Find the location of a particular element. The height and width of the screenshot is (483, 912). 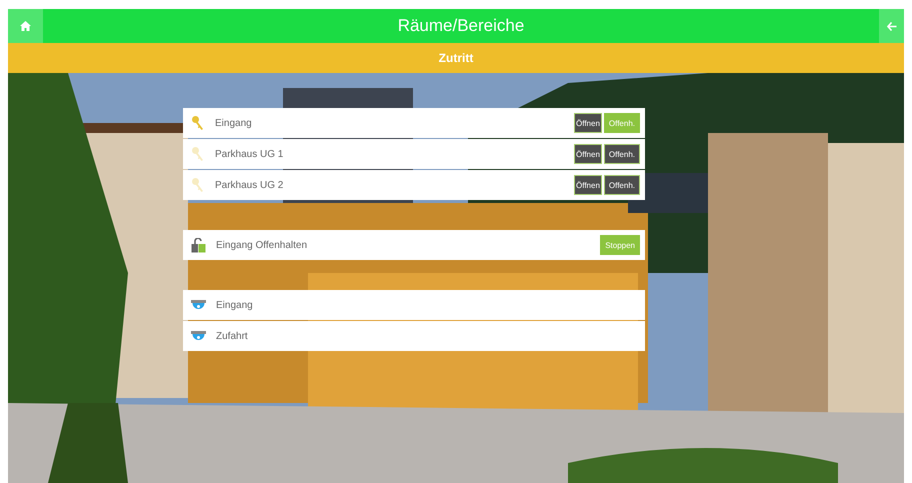

home-icon is located at coordinates (25, 26).